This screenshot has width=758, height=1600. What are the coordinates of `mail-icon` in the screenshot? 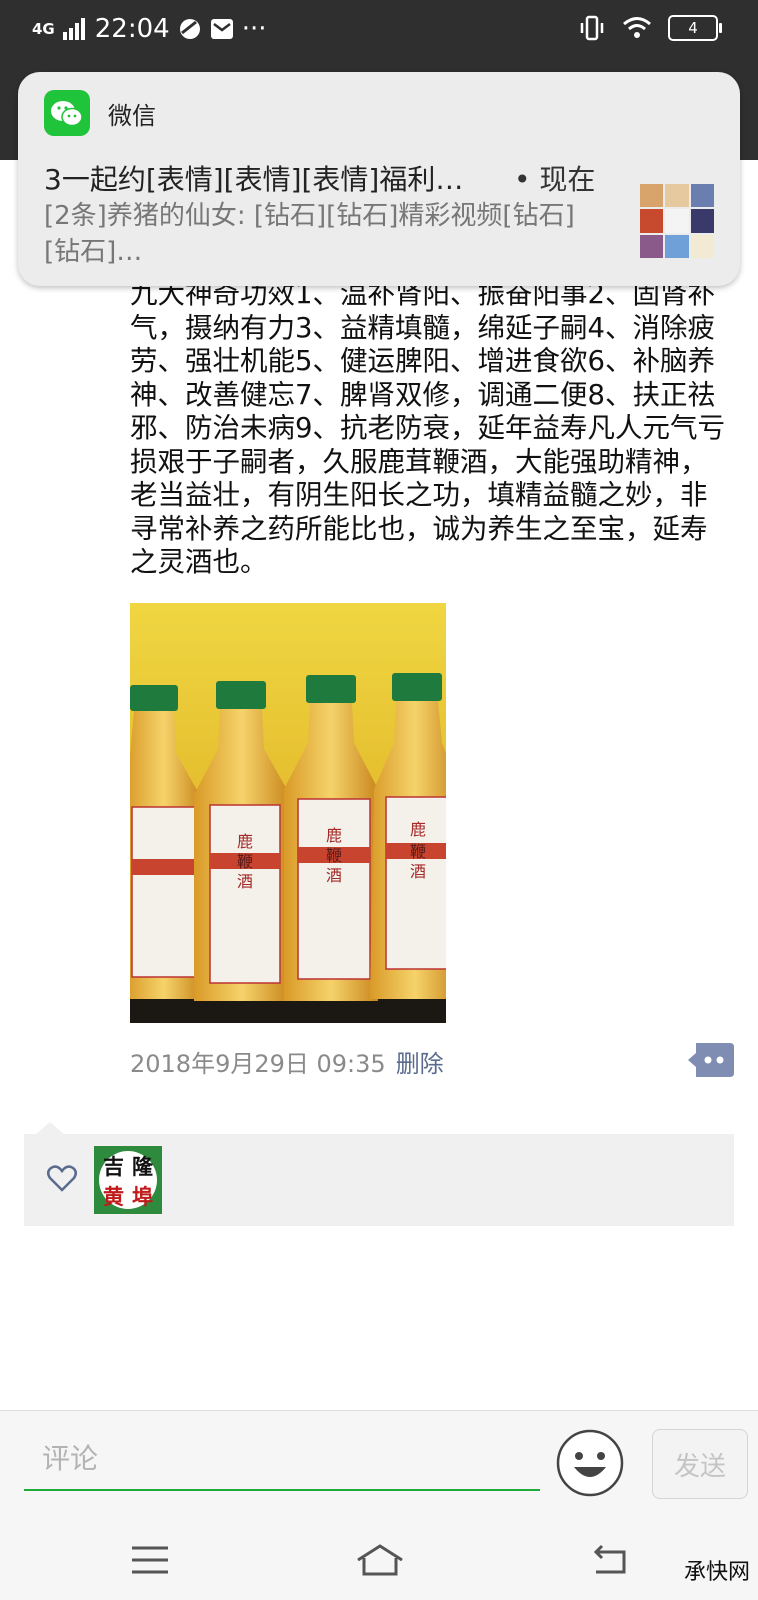 It's located at (221, 29).